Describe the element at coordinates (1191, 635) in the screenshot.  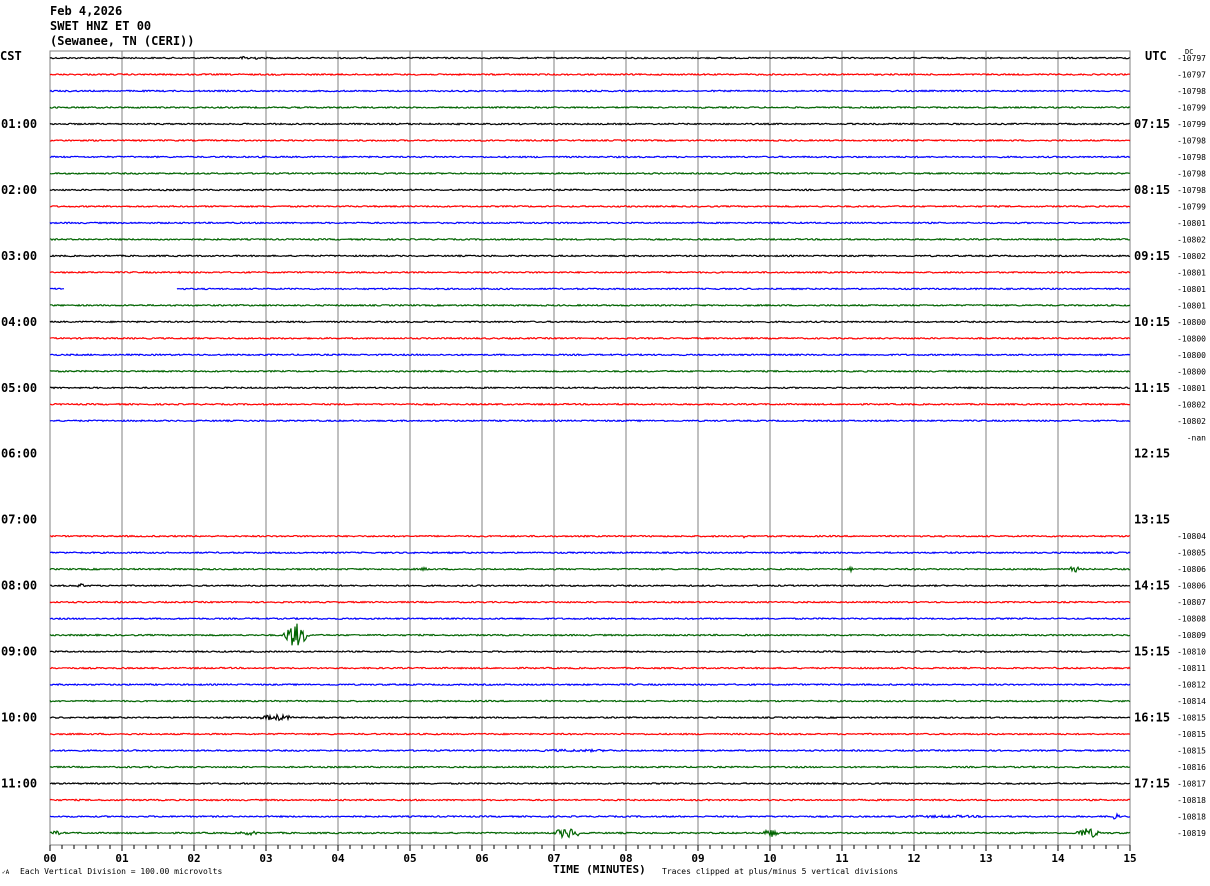
I see `dc-offset-label: -10809` at that location.